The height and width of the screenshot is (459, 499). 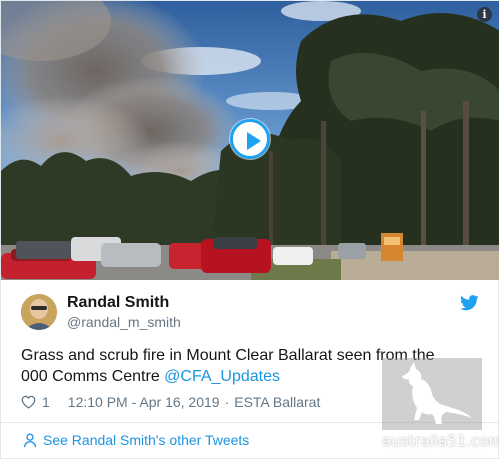 What do you see at coordinates (144, 402) in the screenshot?
I see `timestamp: 12:10 PM - Apr 16, 2019` at bounding box center [144, 402].